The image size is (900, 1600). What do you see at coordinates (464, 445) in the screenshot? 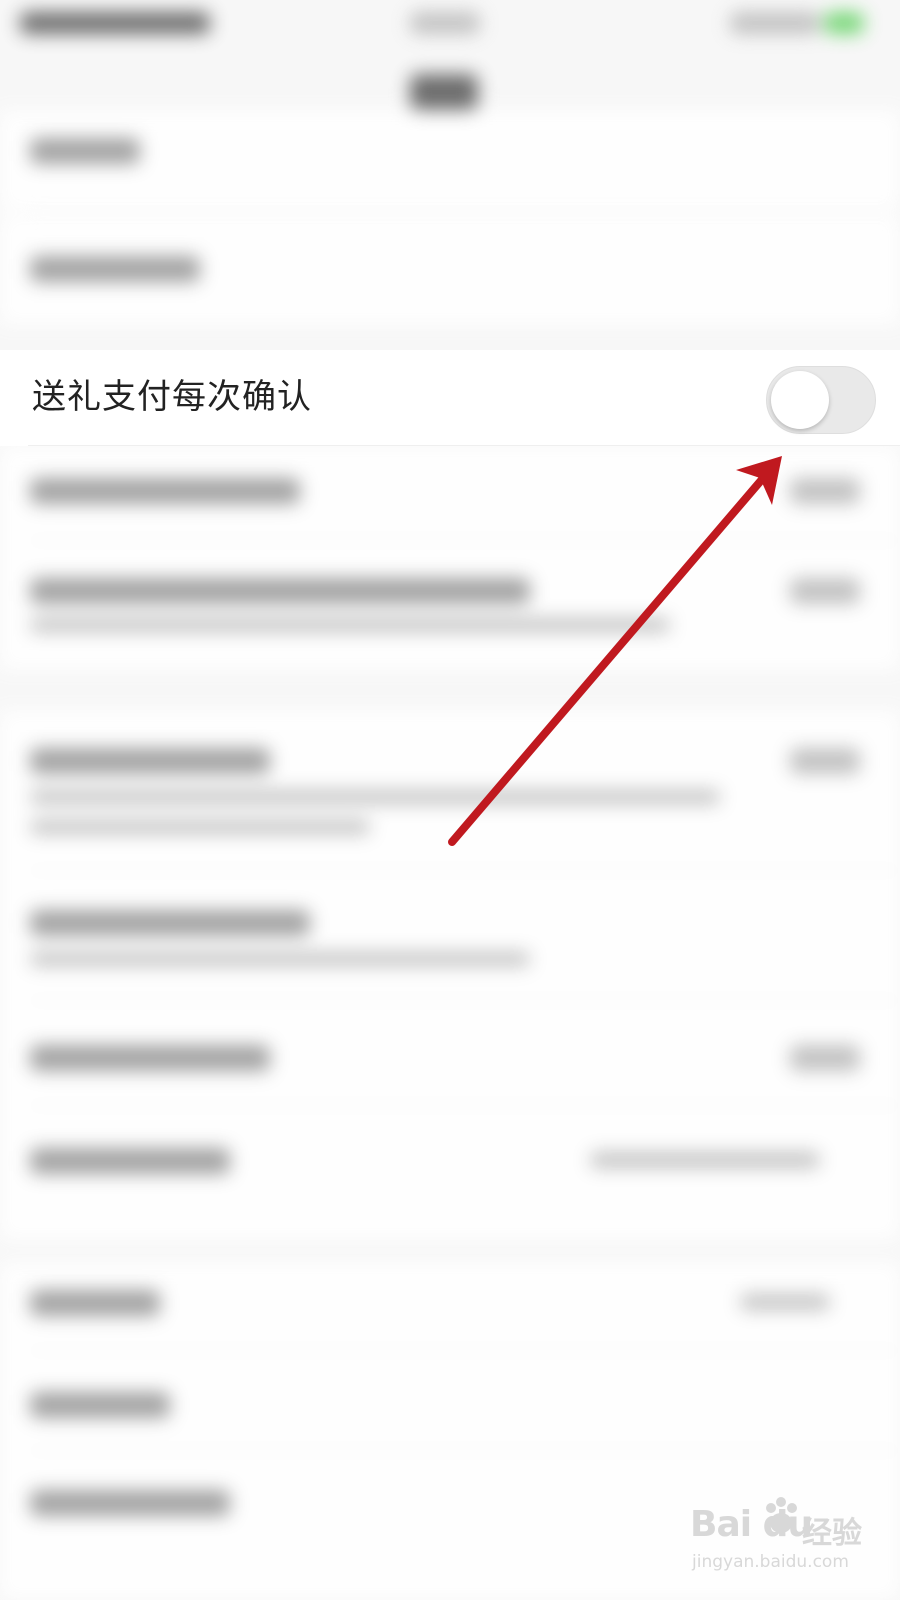
I see `row-divider` at bounding box center [464, 445].